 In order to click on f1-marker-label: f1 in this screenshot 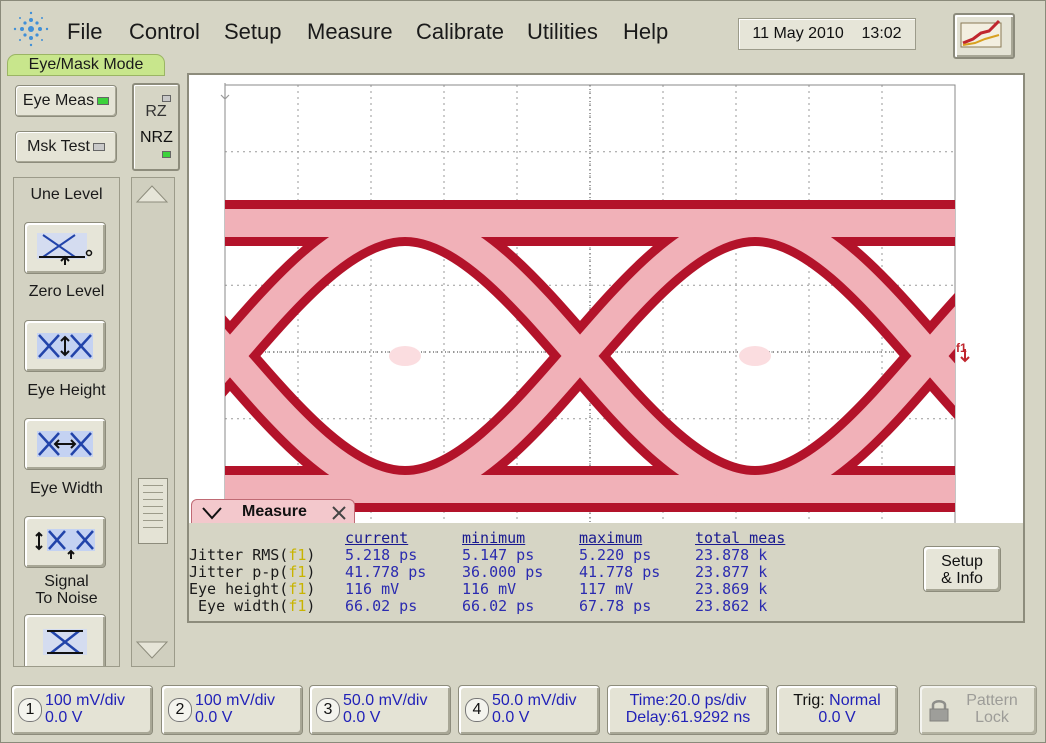, I will do `click(961, 348)`.